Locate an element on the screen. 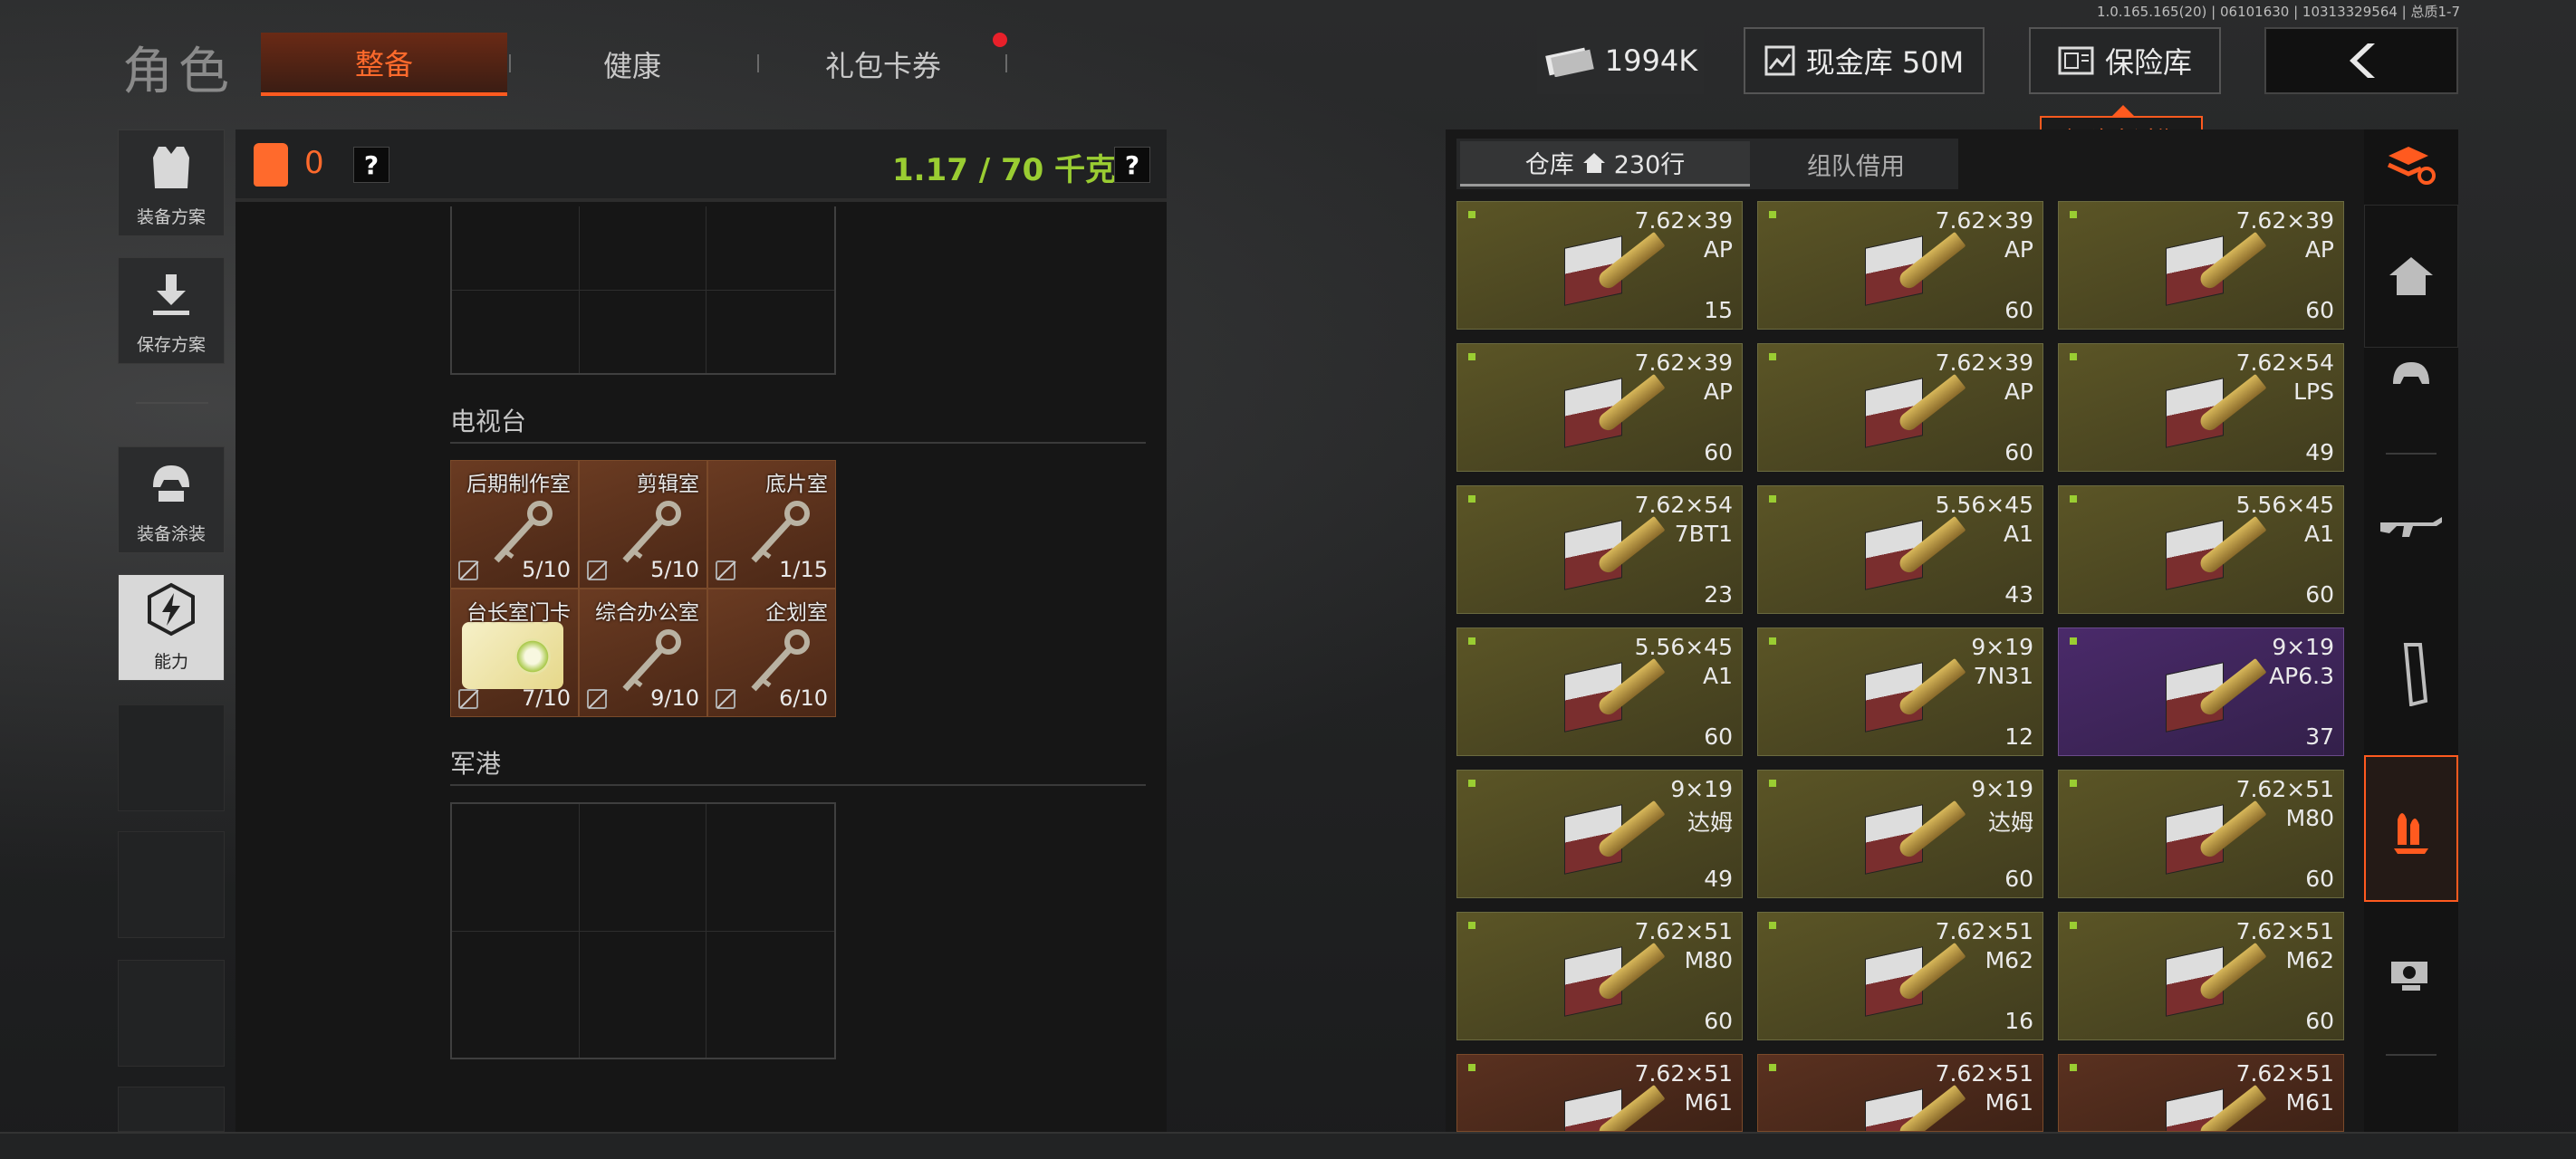  menu-equipment-skin: 装备涂装 is located at coordinates (171, 500).